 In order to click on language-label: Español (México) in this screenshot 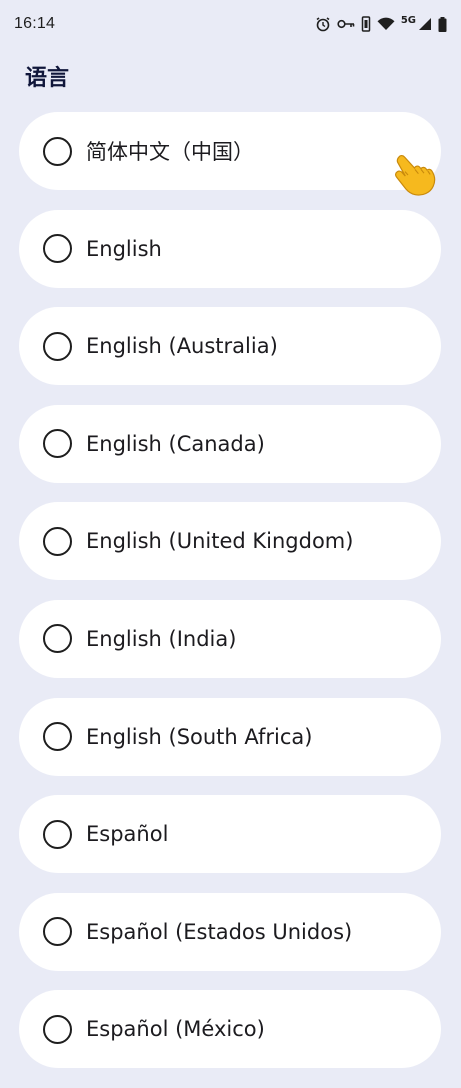, I will do `click(175, 1029)`.